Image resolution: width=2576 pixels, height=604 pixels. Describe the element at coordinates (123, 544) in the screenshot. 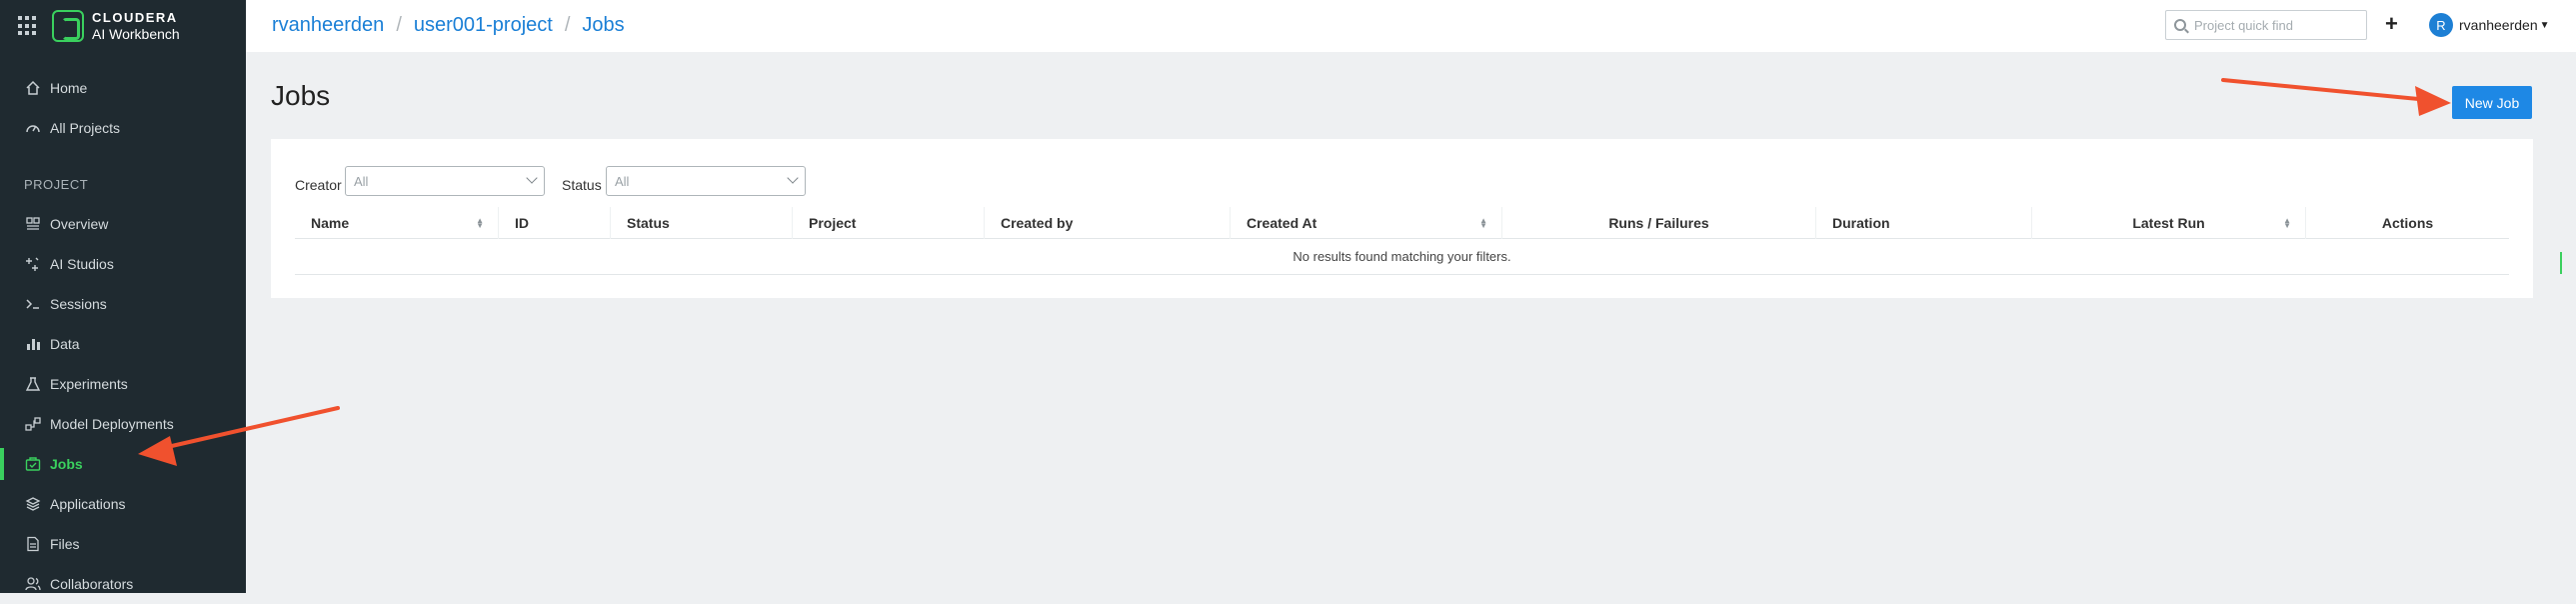

I see `sidebar-item-files: Files` at that location.